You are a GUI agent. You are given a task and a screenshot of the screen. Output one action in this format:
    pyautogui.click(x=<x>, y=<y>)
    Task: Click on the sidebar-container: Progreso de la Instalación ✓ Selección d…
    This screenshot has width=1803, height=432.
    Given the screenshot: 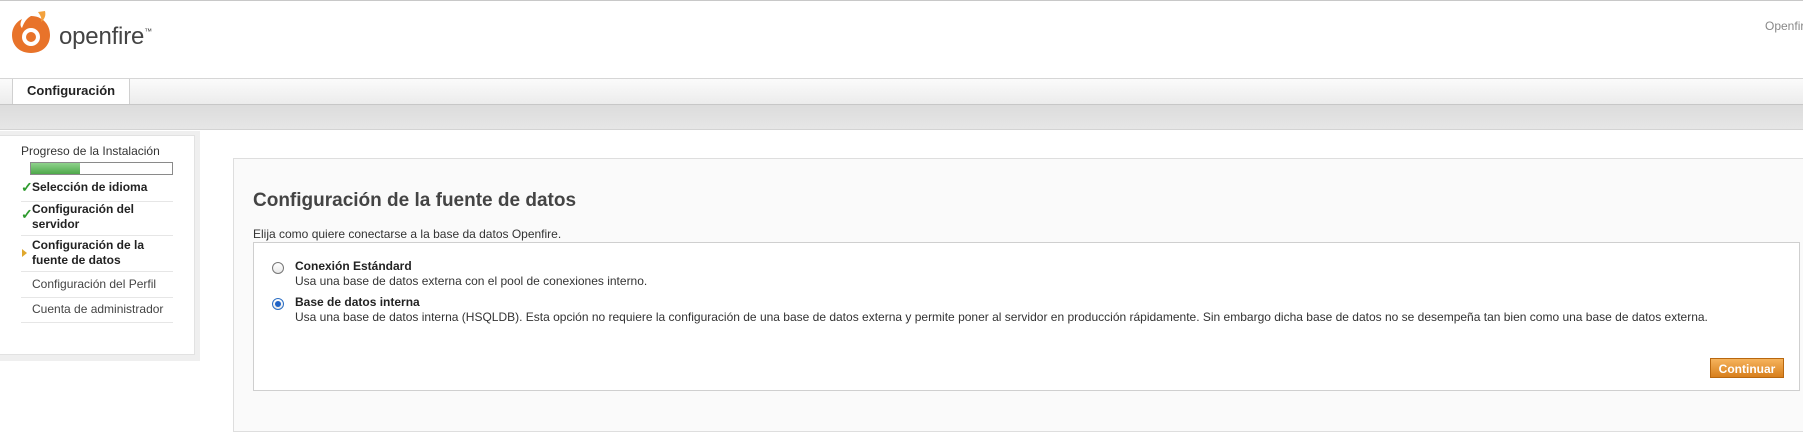 What is the action you would take?
    pyautogui.click(x=100, y=246)
    